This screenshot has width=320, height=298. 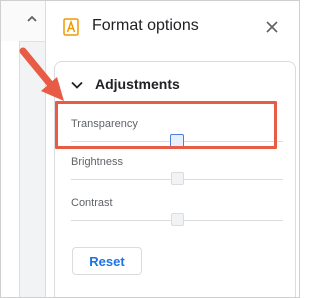 What do you see at coordinates (43, 76) in the screenshot?
I see `annotation-arrow-icon` at bounding box center [43, 76].